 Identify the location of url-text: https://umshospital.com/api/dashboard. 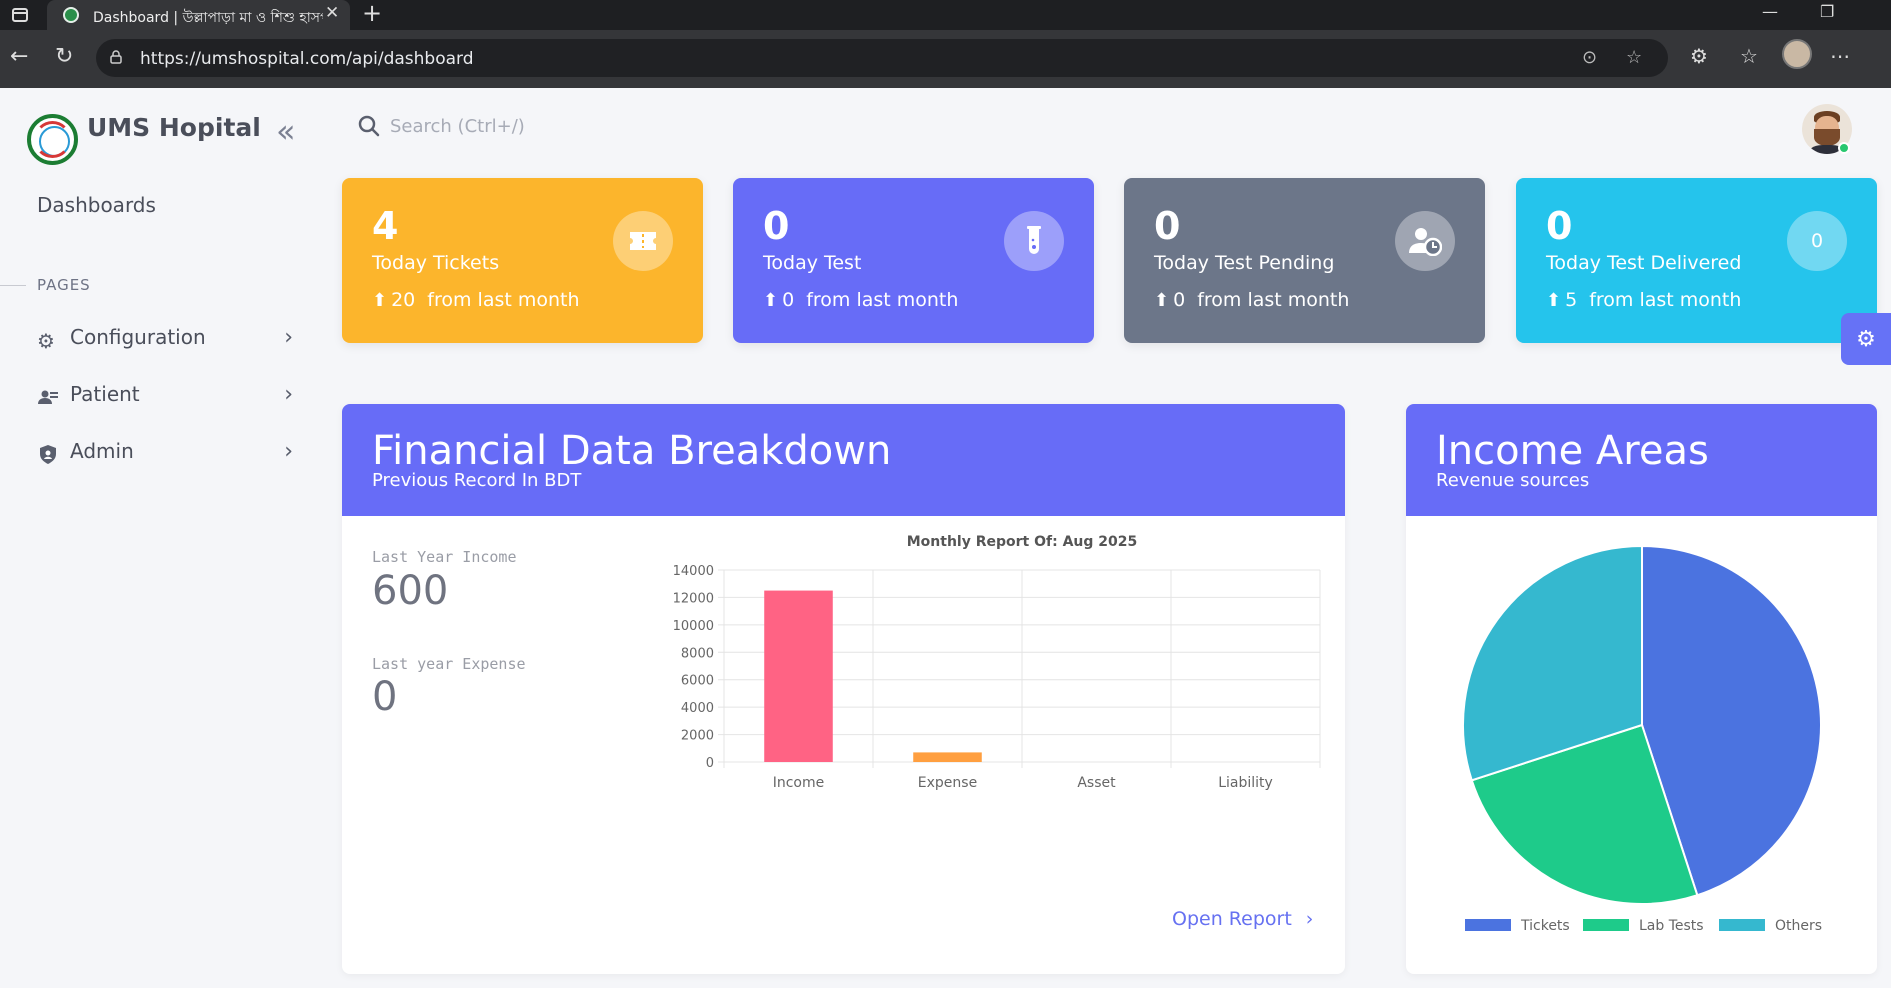
(307, 59).